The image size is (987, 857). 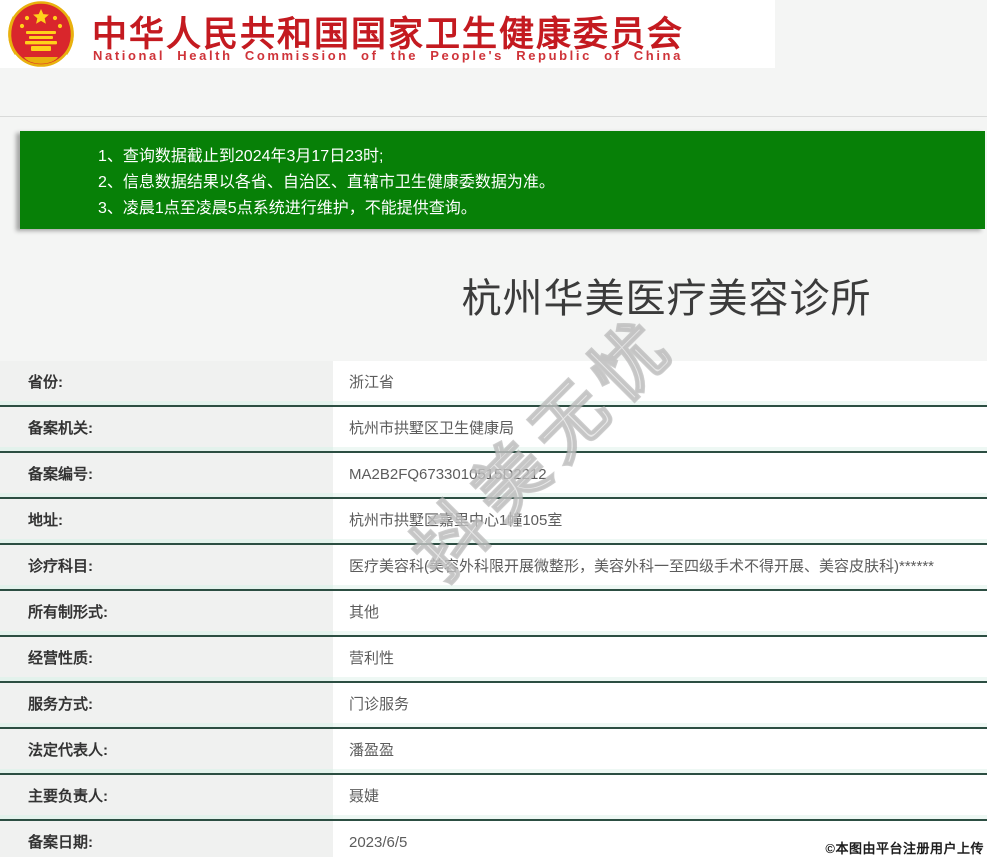 I want to click on table-row-filing-number: 备案编号: MA2B2FQ6733010515D2212, so click(x=493, y=476).